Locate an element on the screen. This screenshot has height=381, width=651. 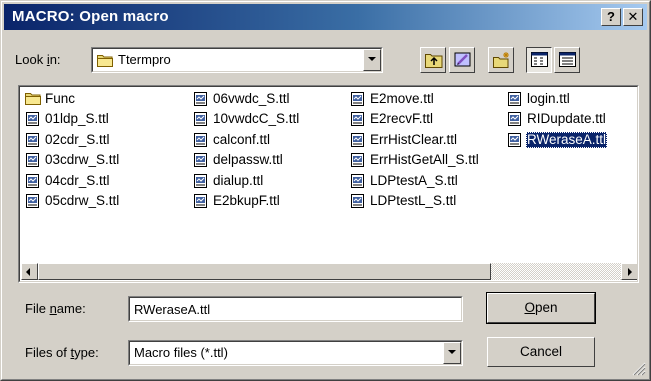
file-item-label: E2recvF.ttl is located at coordinates (402, 118).